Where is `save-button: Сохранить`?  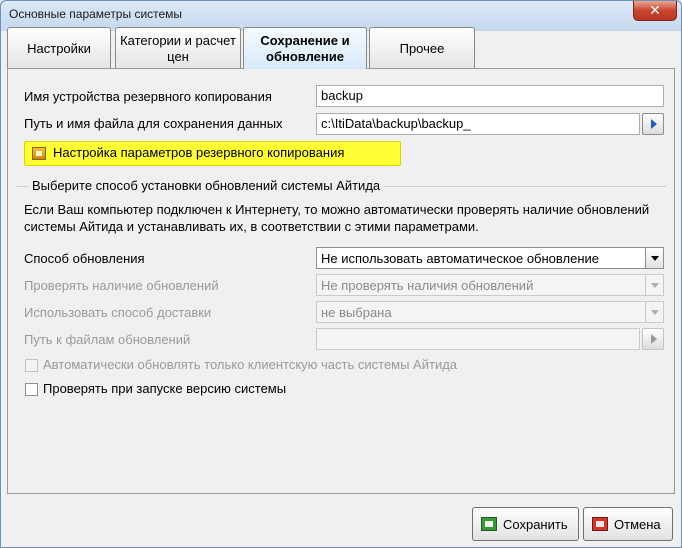 save-button: Сохранить is located at coordinates (525, 524).